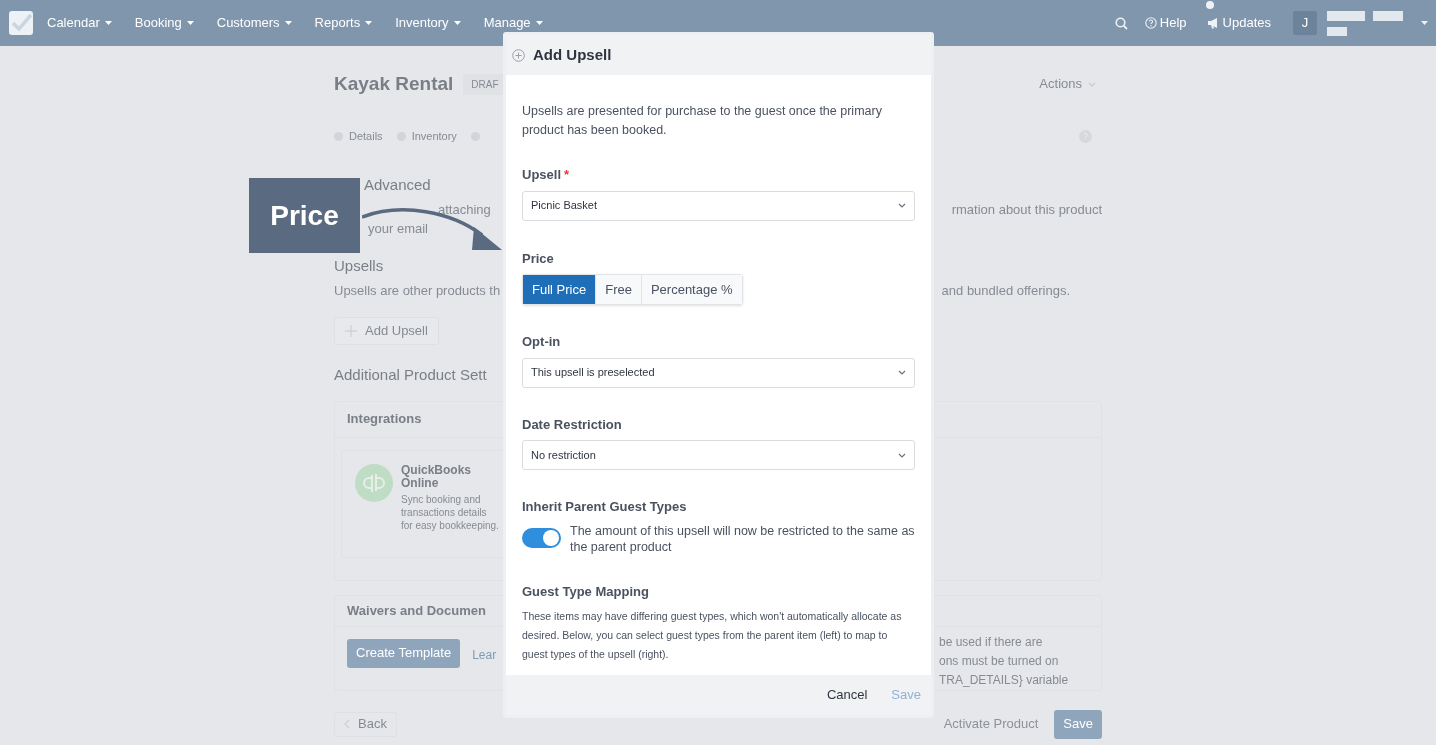 Image resolution: width=1436 pixels, height=745 pixels. I want to click on section-heading: Advanced, so click(397, 185).